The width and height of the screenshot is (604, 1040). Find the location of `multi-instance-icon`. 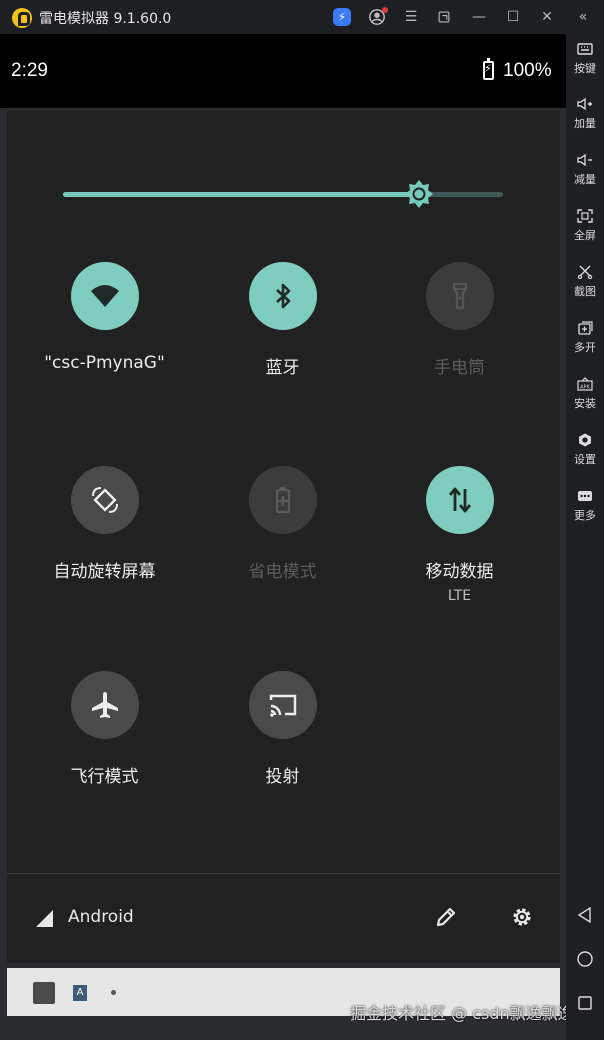

multi-instance-icon is located at coordinates (585, 328).